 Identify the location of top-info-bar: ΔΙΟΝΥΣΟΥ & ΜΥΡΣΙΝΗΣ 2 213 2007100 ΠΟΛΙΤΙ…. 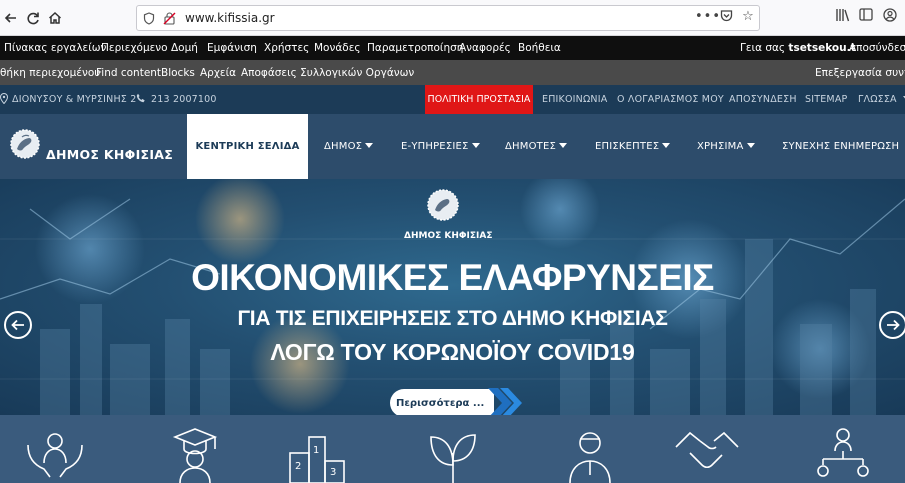
(452, 99).